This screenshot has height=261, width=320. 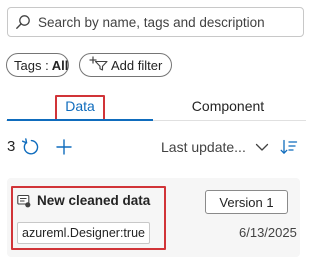 I want to click on data-asset-title: New cleaned data, so click(x=83, y=200).